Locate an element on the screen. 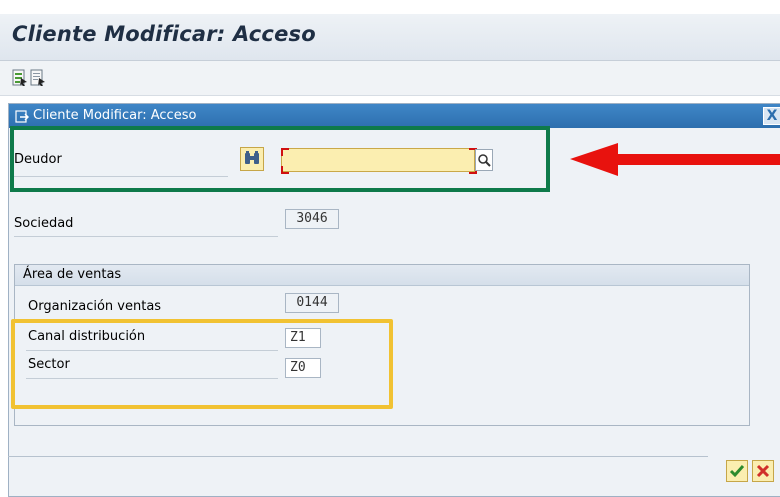  save-variant-icon is located at coordinates (20, 78).